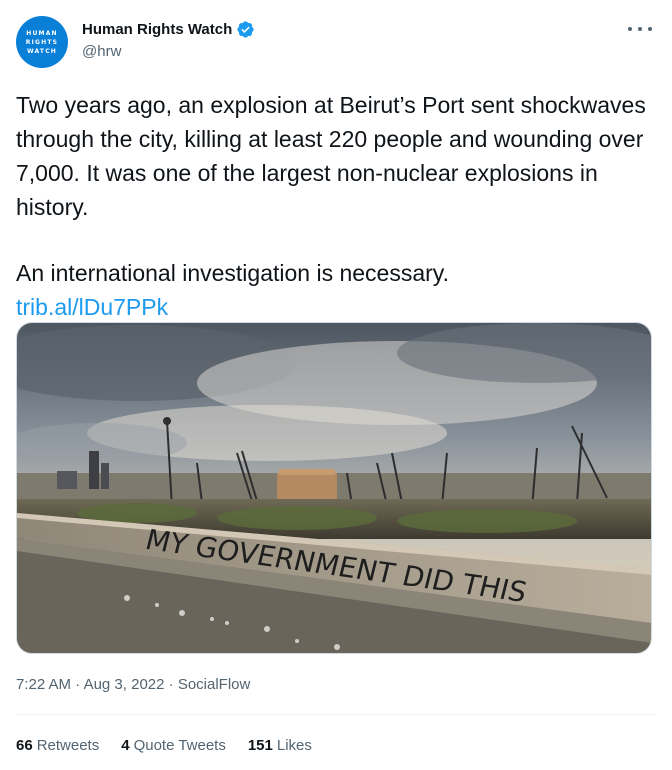 The image size is (672, 770). Describe the element at coordinates (157, 29) in the screenshot. I see `display-name: Human Rights Watch` at that location.